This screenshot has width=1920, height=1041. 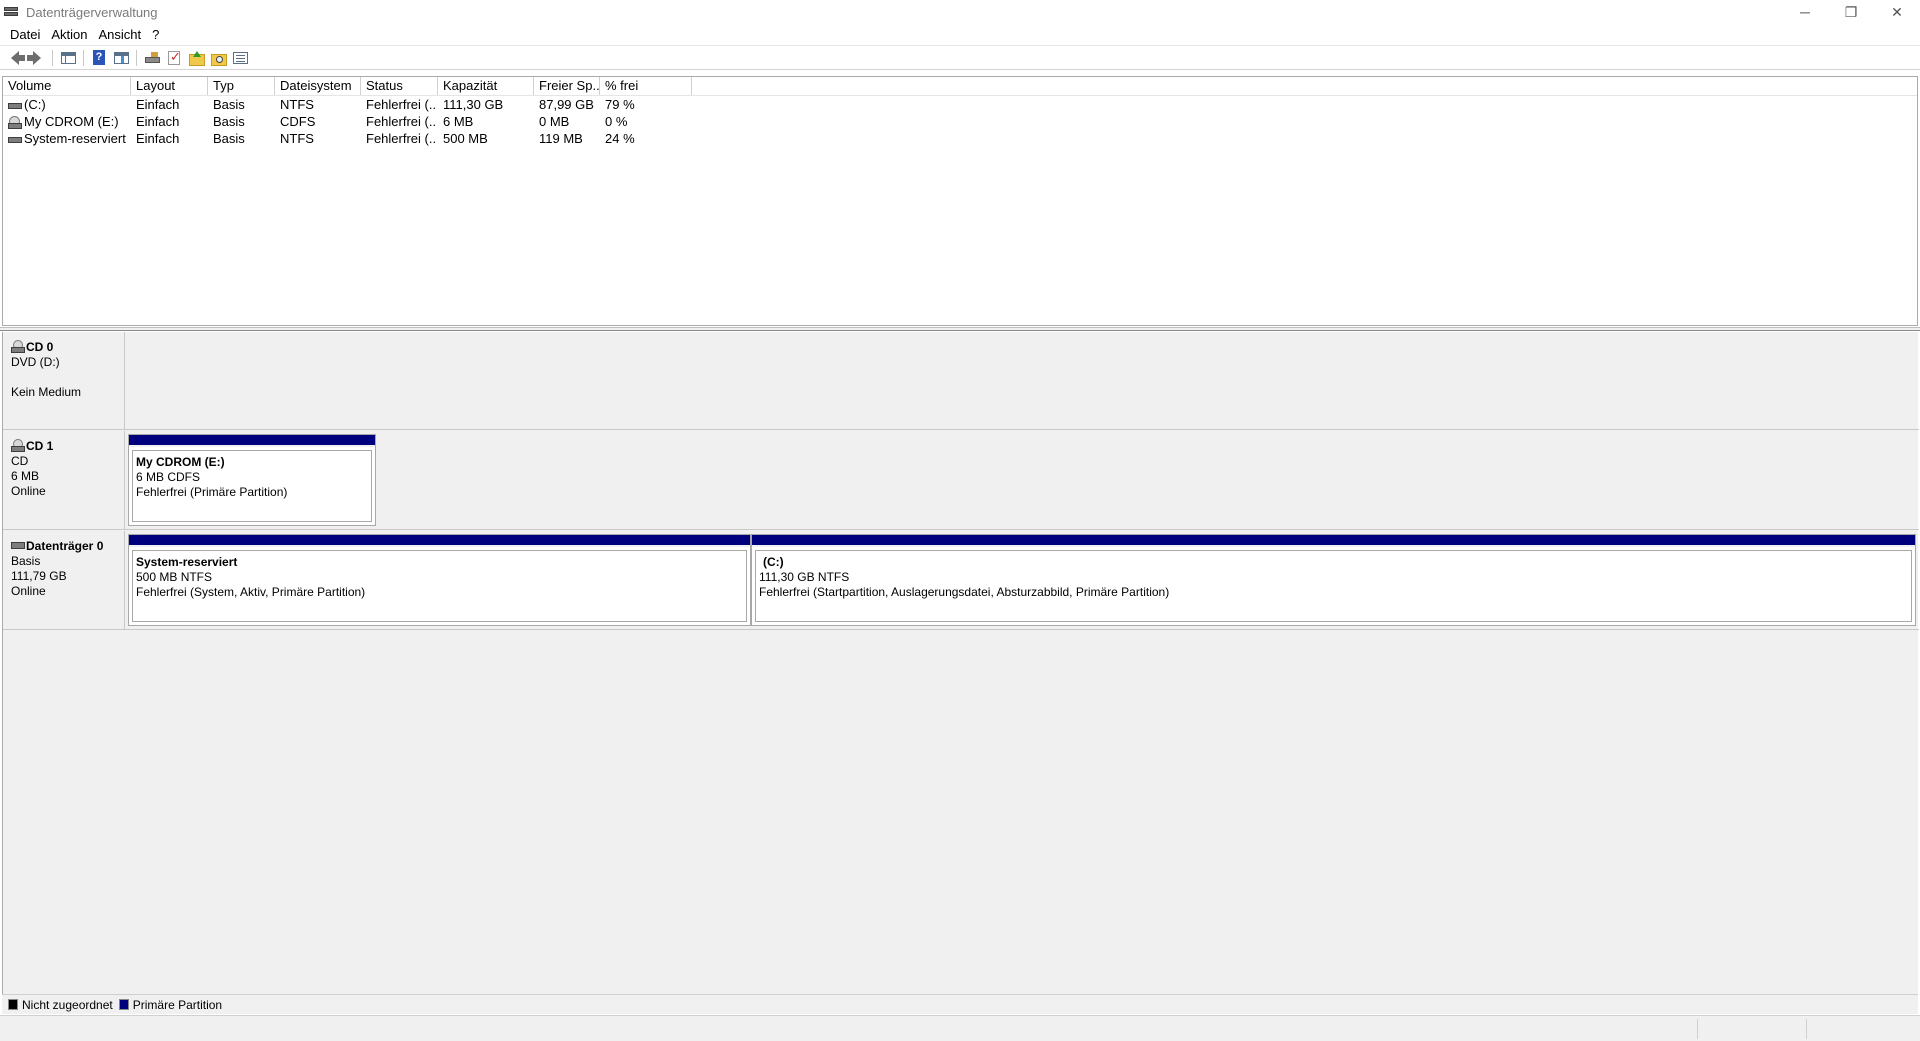 What do you see at coordinates (1805, 12) in the screenshot?
I see `minimize-button: ─` at bounding box center [1805, 12].